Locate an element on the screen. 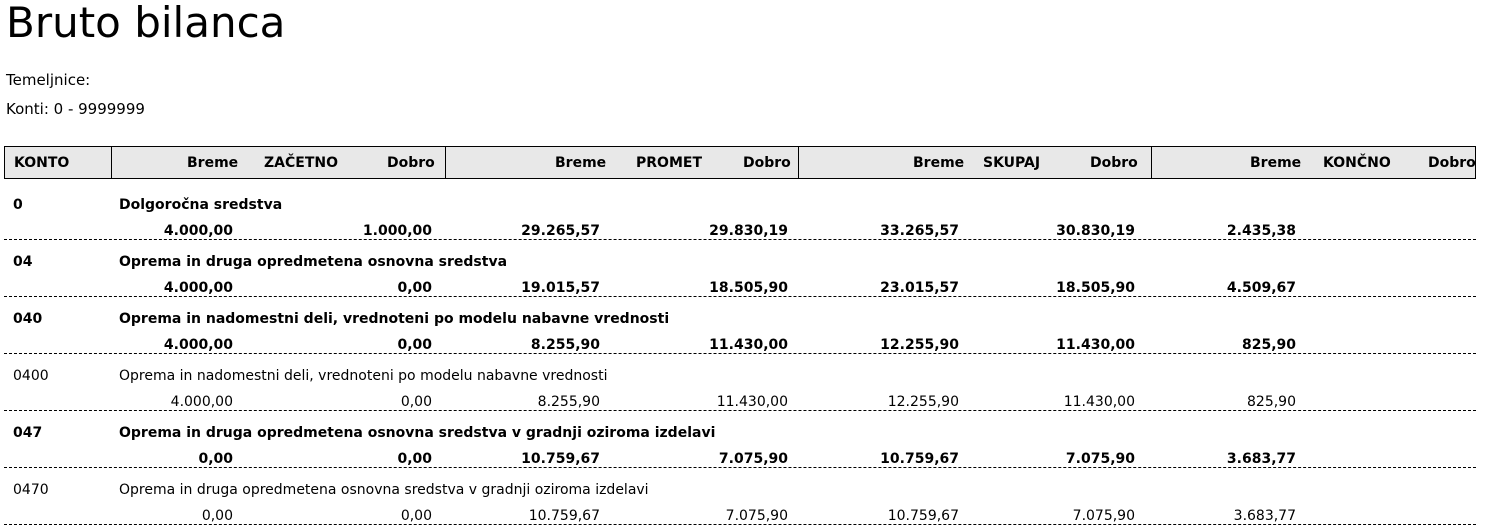 Image resolution: width=1490 pixels, height=525 pixels. header-koncno-dobro: Dobro is located at coordinates (1452, 163).